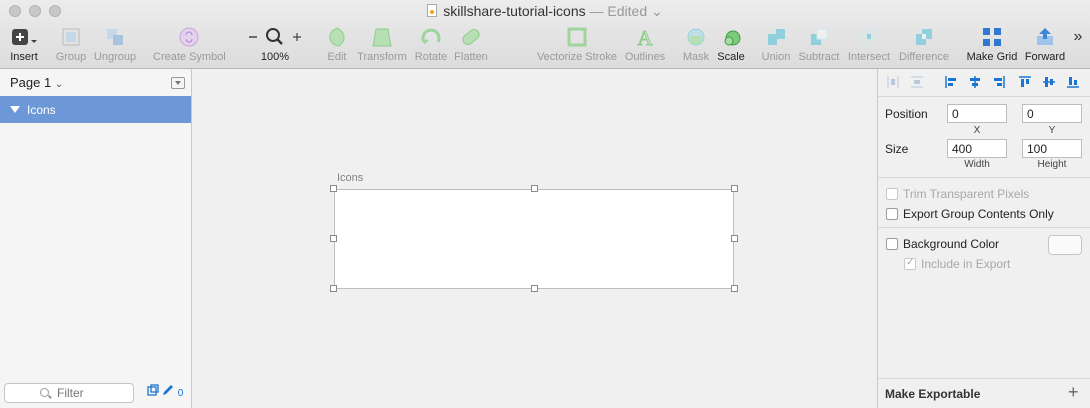 This screenshot has width=1090, height=408. What do you see at coordinates (577, 37) in the screenshot?
I see `vectorize-stroke-icon` at bounding box center [577, 37].